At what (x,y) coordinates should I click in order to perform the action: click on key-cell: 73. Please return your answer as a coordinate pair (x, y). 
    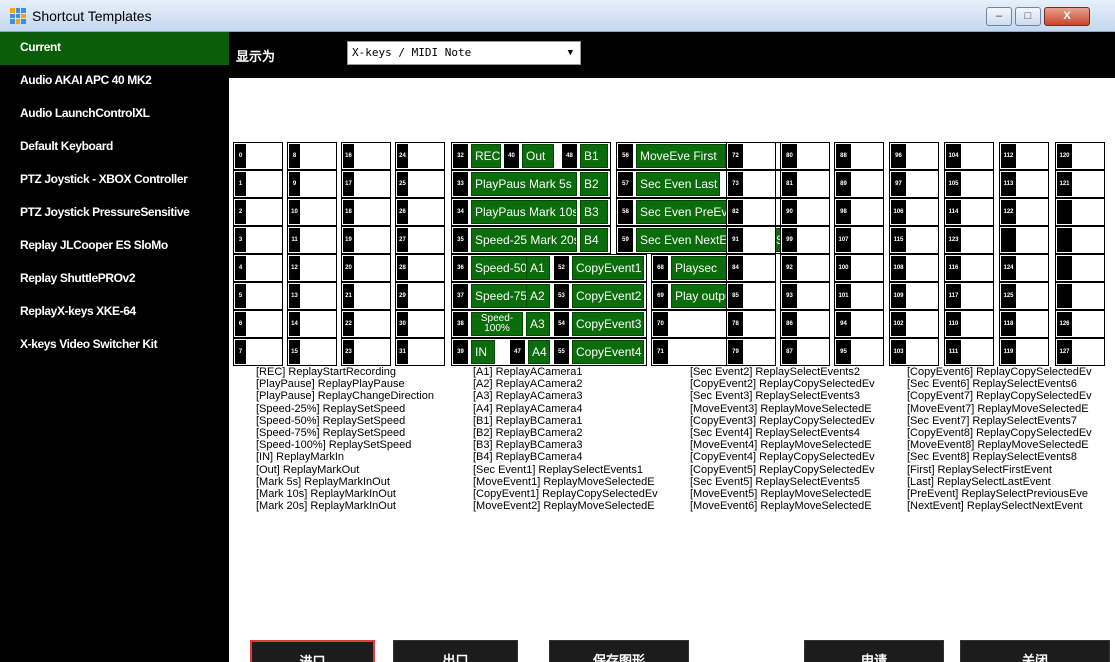
    Looking at the image, I should click on (751, 184).